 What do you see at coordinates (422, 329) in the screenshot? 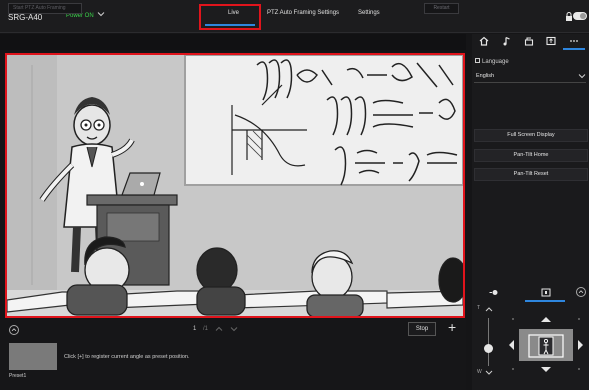
I see `stop-button: Stop` at bounding box center [422, 329].